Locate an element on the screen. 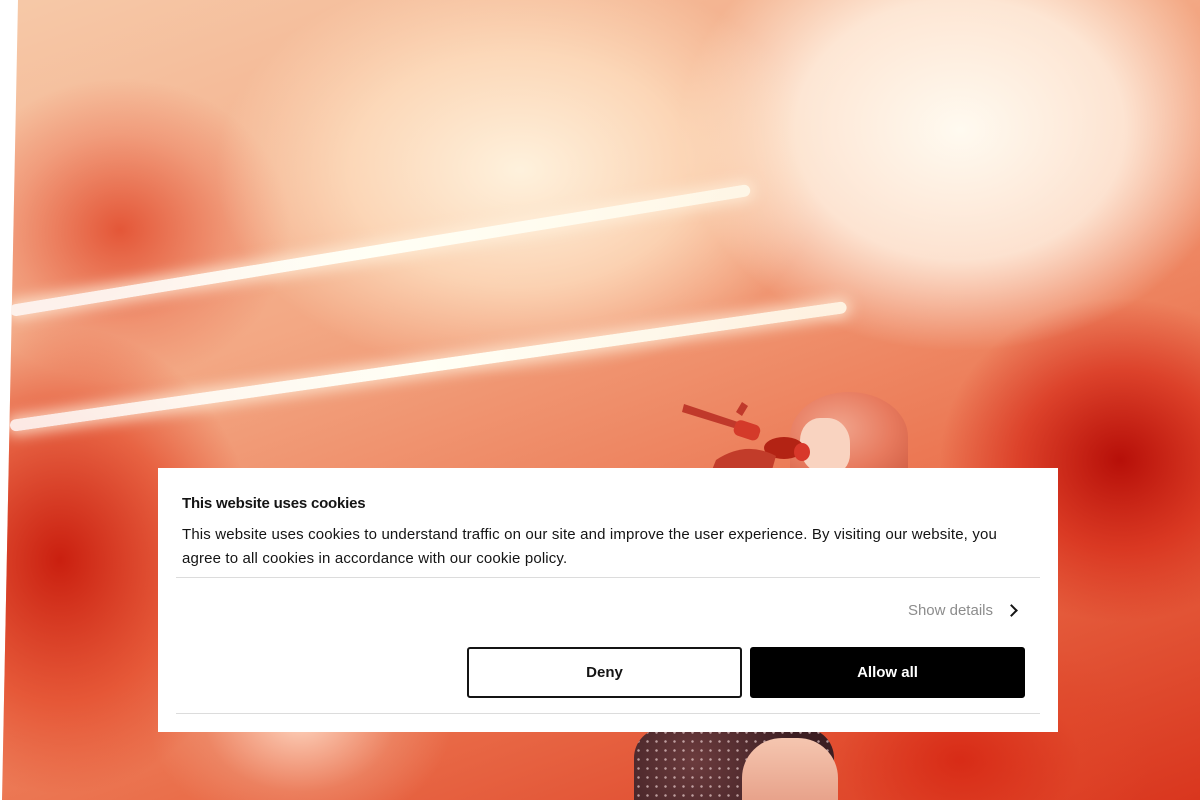 The height and width of the screenshot is (800, 1200). performer-arm is located at coordinates (790, 769).